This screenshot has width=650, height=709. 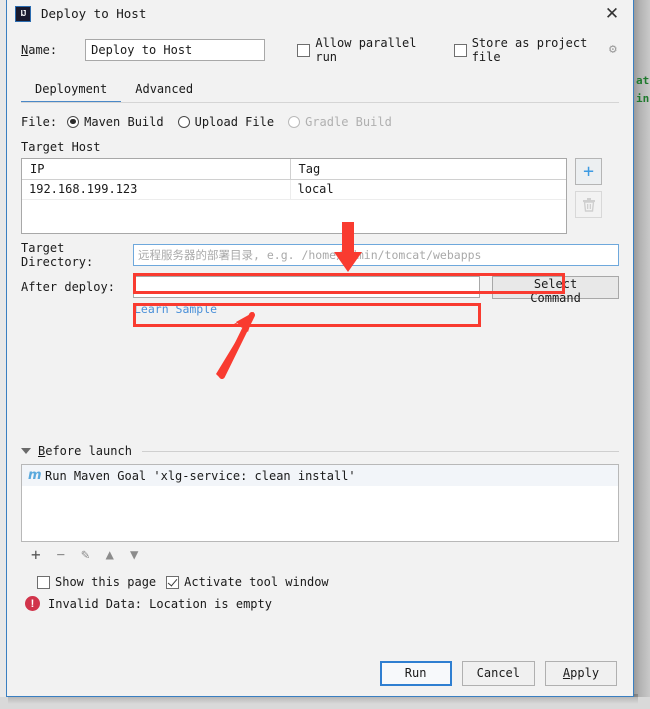 What do you see at coordinates (307, 287) in the screenshot?
I see `after-deploy-input` at bounding box center [307, 287].